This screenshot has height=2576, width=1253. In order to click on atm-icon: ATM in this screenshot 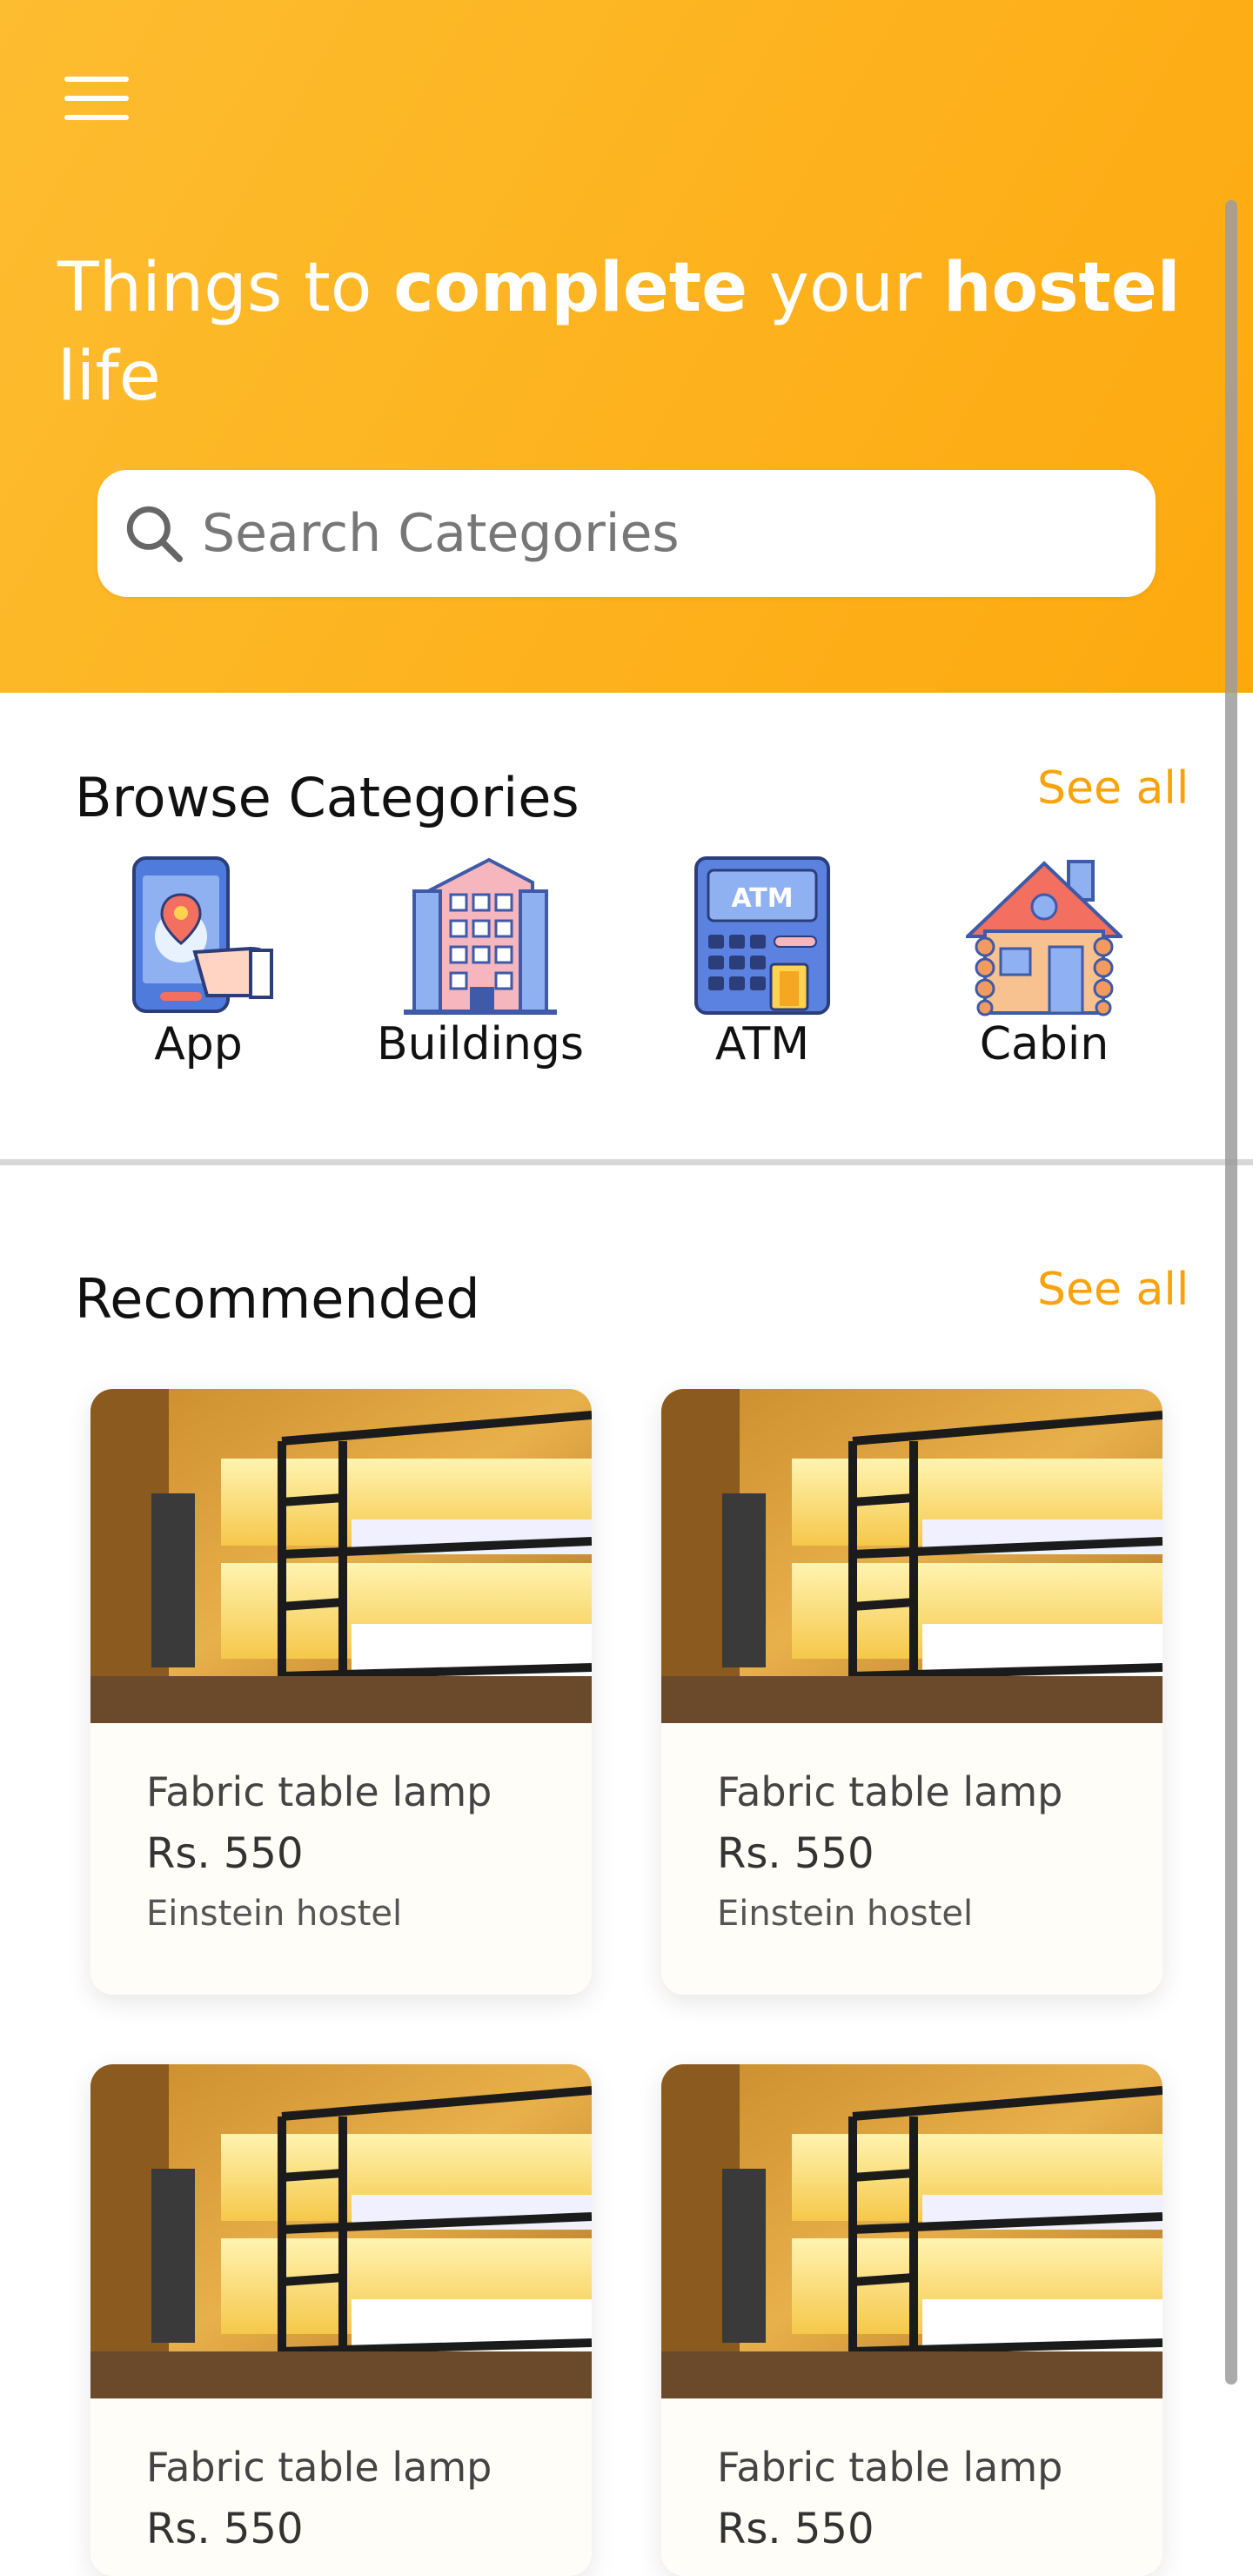, I will do `click(762, 935)`.